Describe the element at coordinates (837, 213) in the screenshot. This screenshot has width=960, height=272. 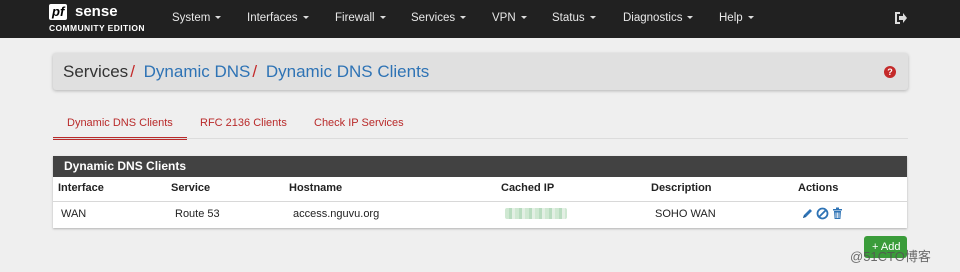
I see `delete-icon` at that location.